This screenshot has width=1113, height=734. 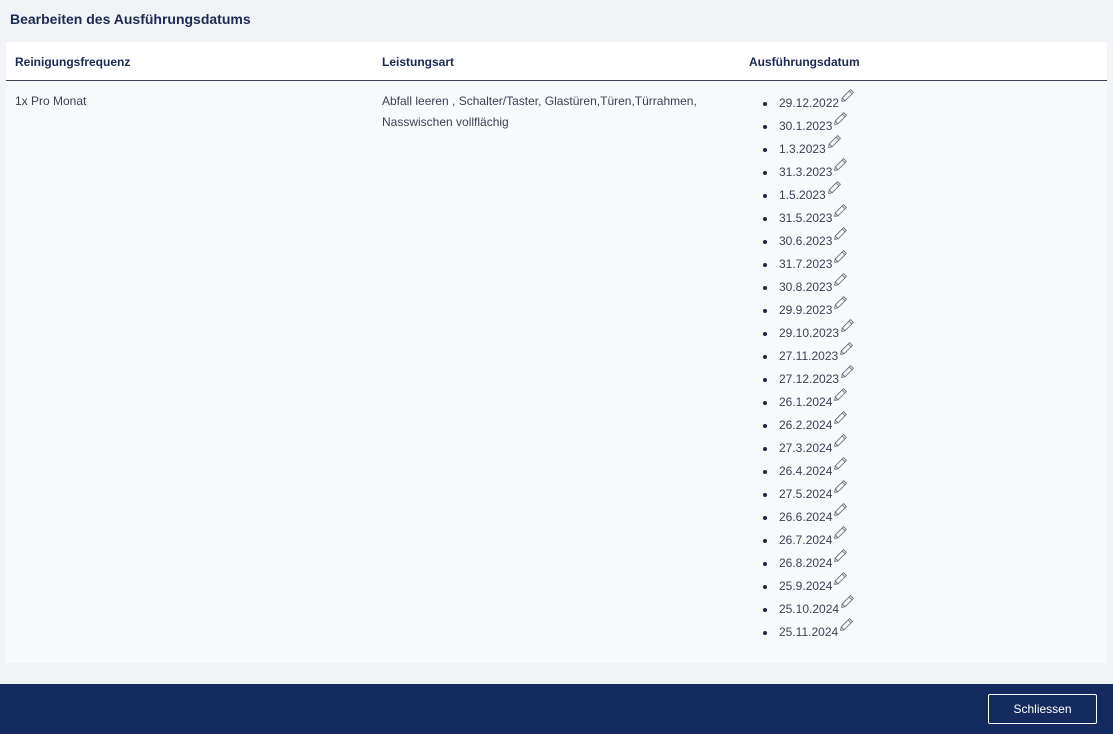 What do you see at coordinates (806, 402) in the screenshot?
I see `execution-date-value: 26.1.2024` at bounding box center [806, 402].